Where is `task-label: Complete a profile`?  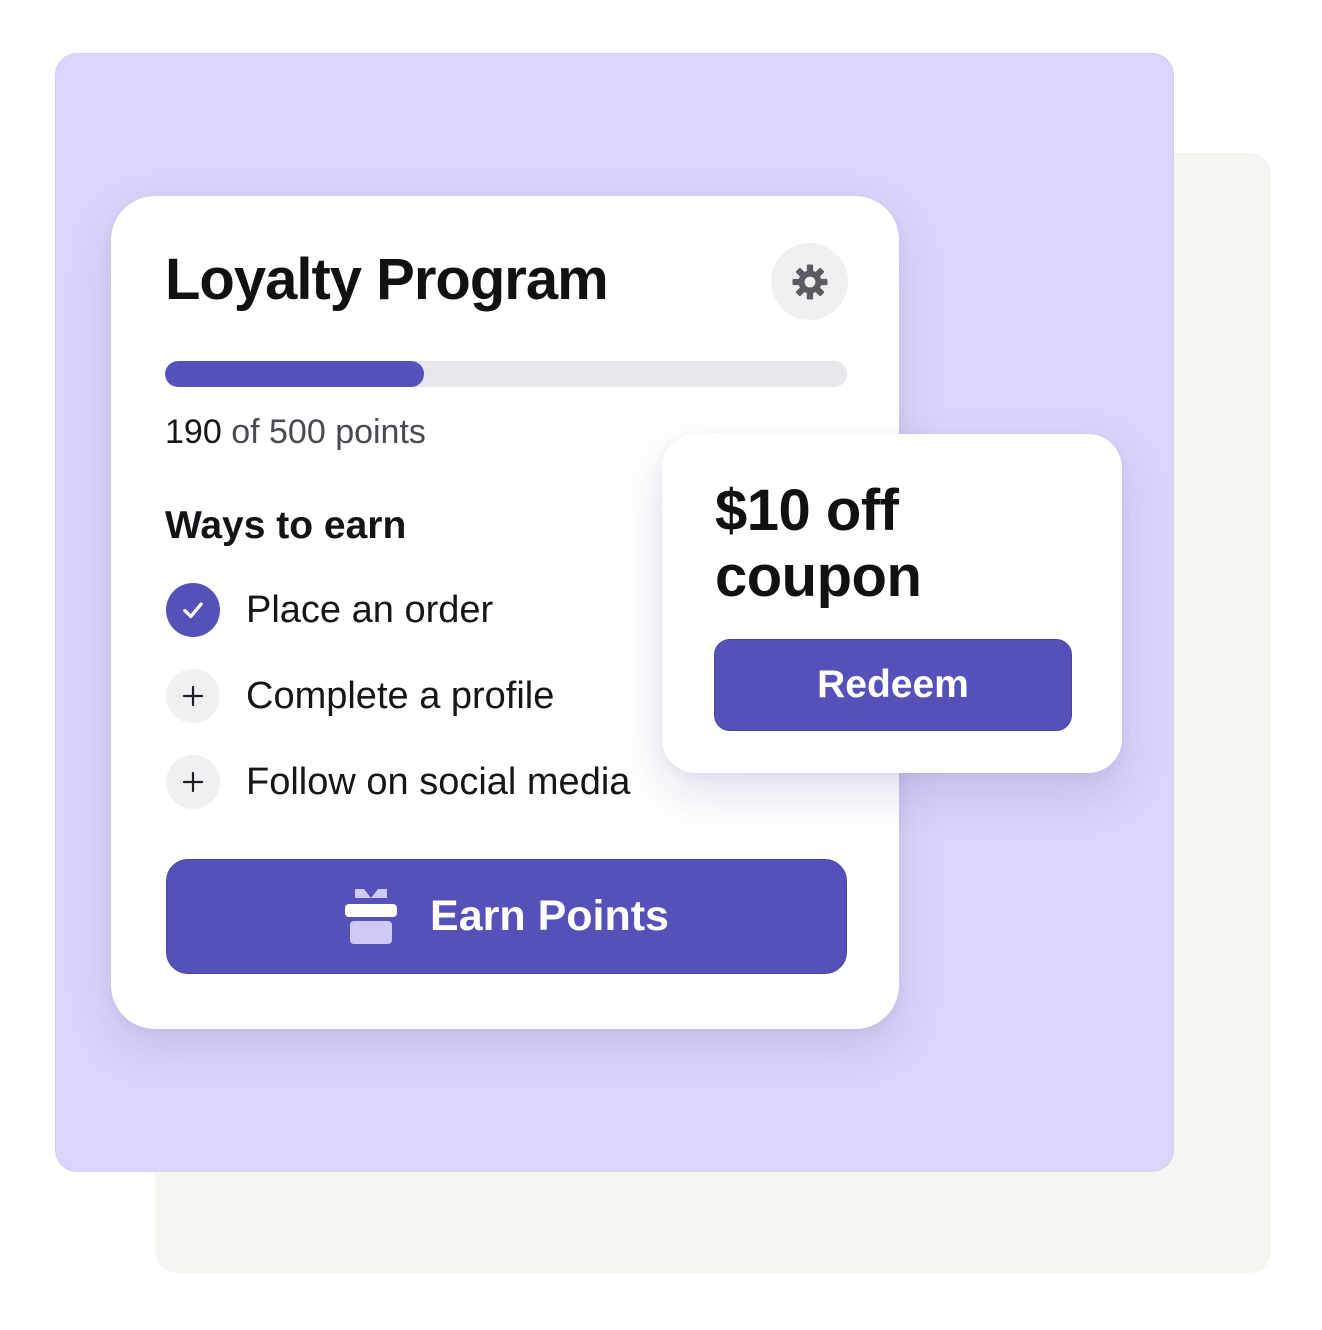 task-label: Complete a profile is located at coordinates (400, 696).